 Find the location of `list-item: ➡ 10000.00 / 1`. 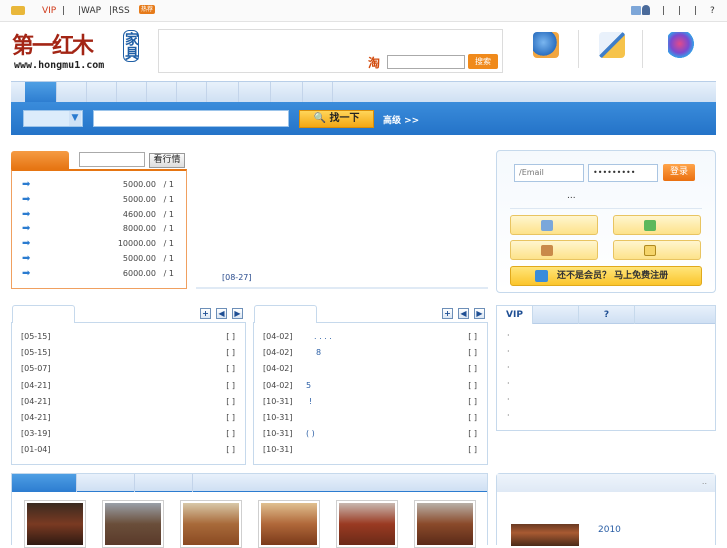

list-item: ➡ 10000.00 / 1 is located at coordinates (99, 244).